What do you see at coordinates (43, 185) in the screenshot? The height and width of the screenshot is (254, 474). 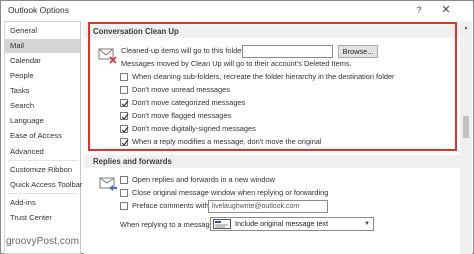 I see `sidebar-item-quick-access-toolbar: Quick Access Toolbar` at bounding box center [43, 185].